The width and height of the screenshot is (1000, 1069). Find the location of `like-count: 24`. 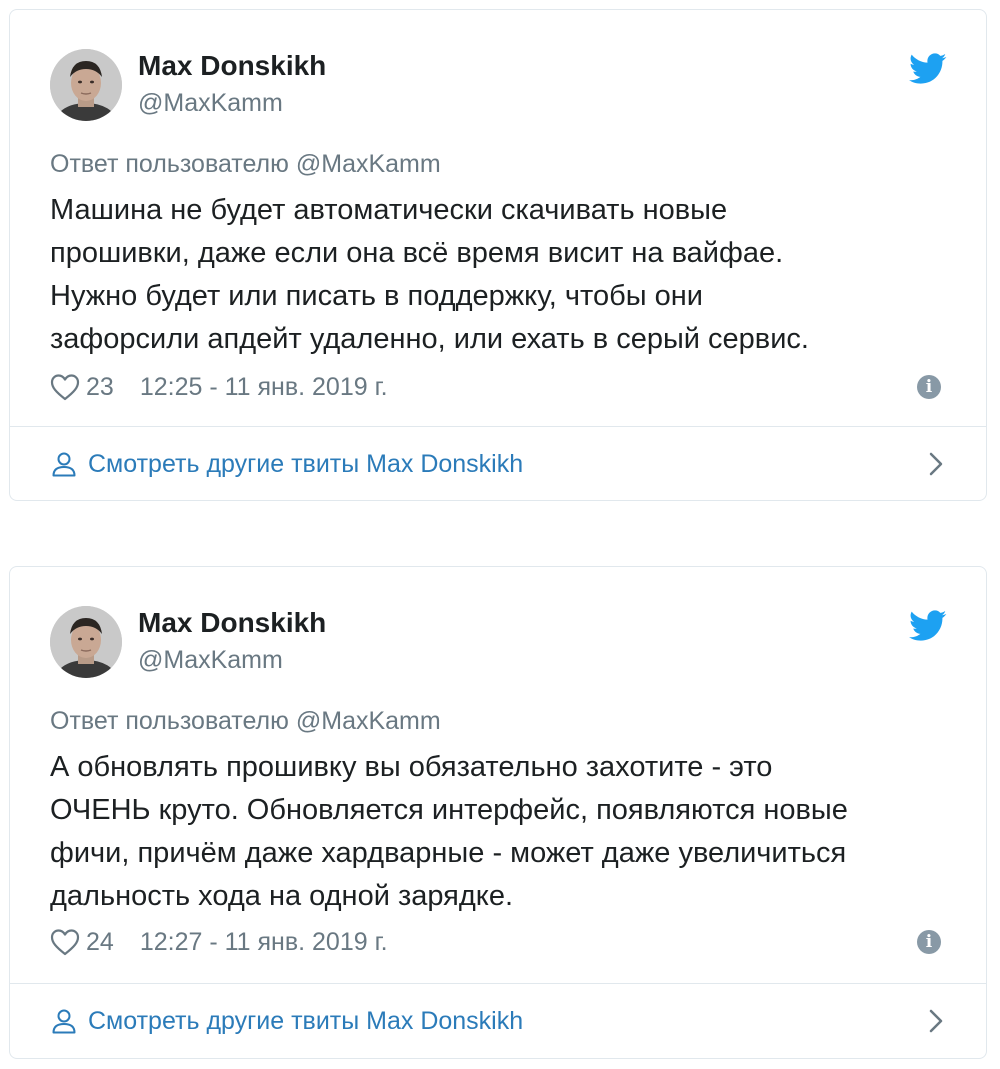

like-count: 24 is located at coordinates (100, 942).